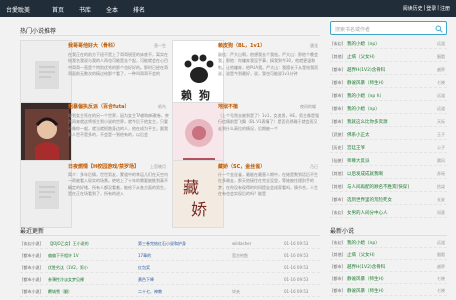  What do you see at coordinates (242, 243) in the screenshot?
I see `row-author: wildasher` at bounding box center [242, 243].